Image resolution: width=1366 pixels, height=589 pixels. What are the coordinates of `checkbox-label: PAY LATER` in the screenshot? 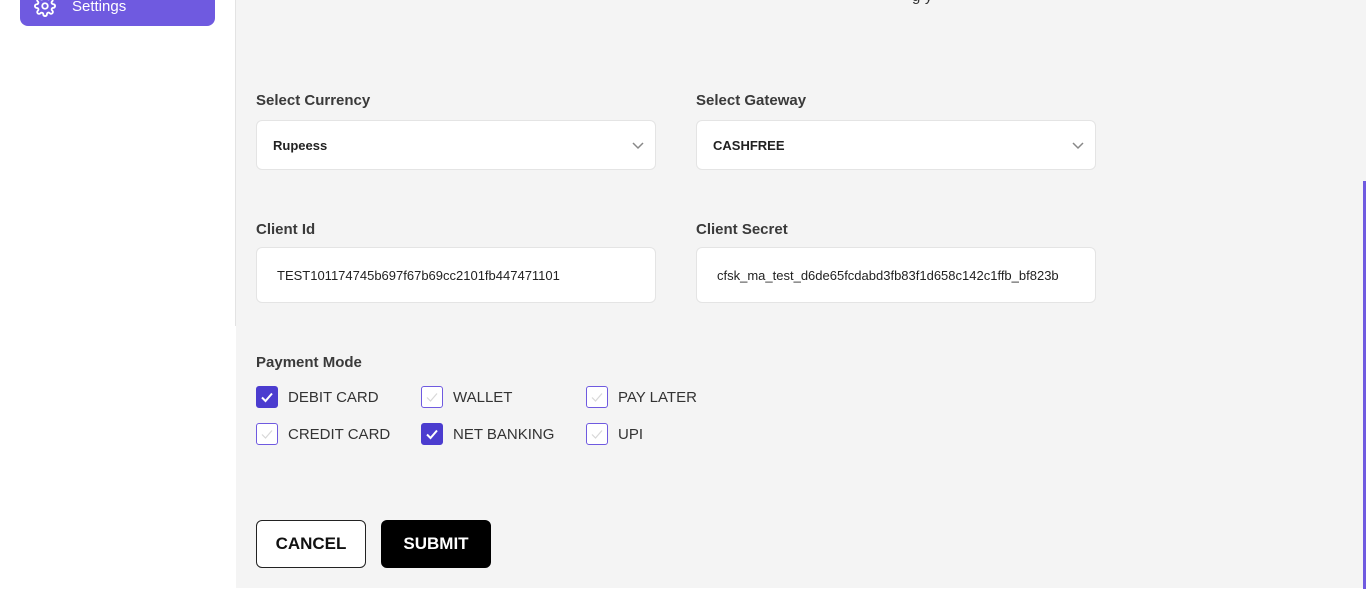 It's located at (657, 397).